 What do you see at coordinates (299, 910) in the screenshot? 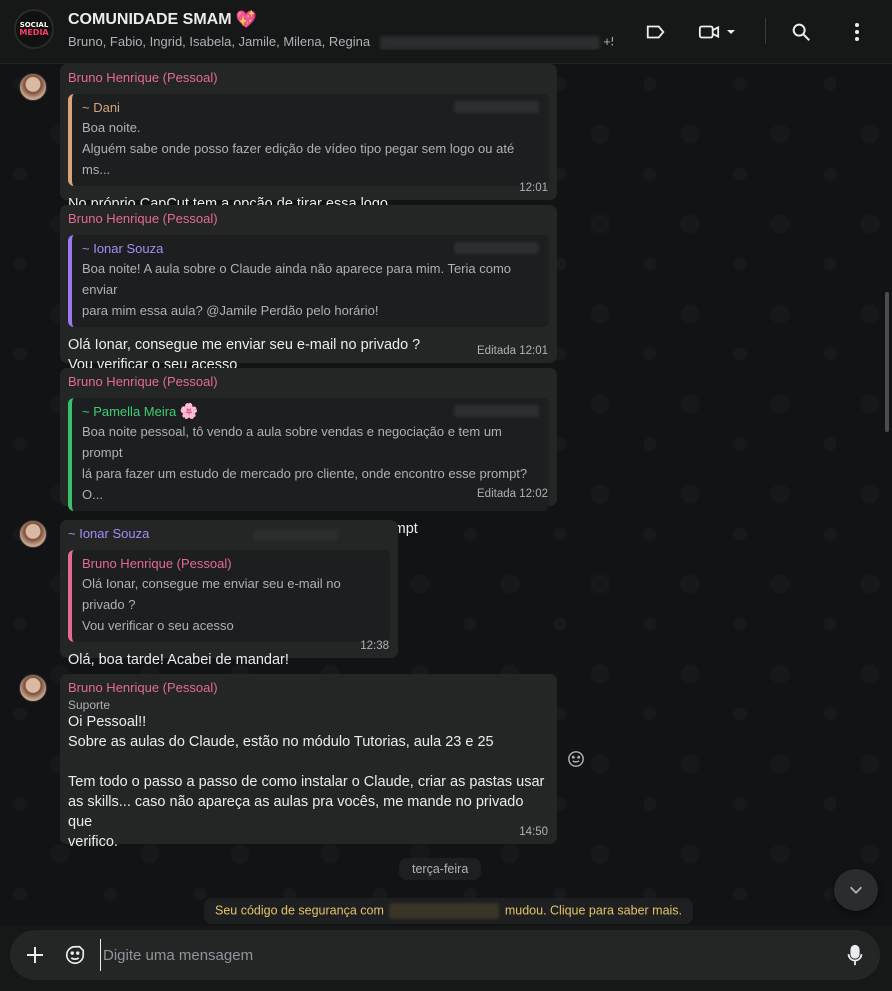
I see `security-notice-prefix: Seu código de segurança com` at bounding box center [299, 910].